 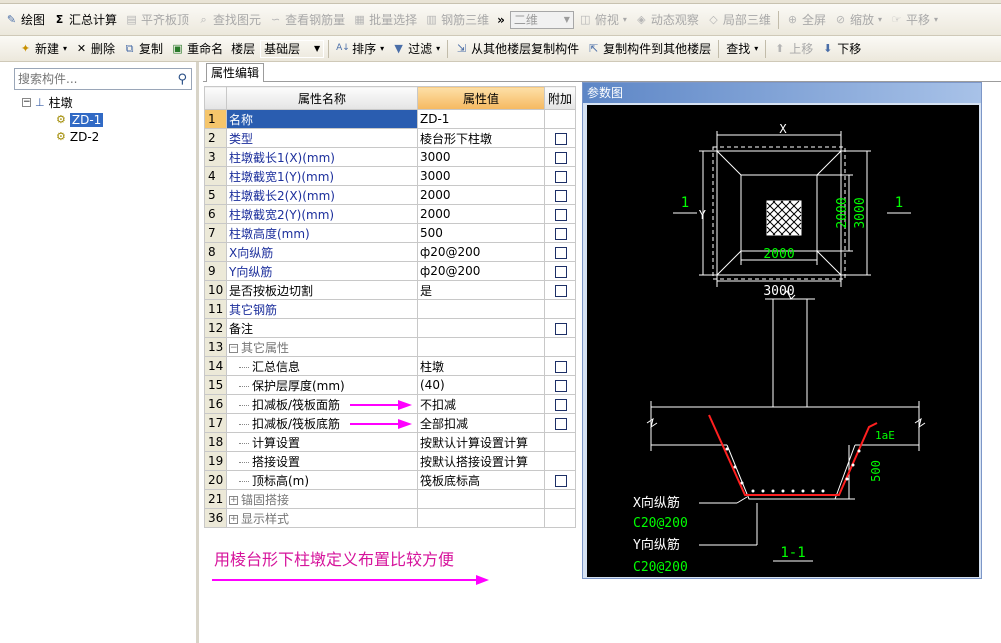 I want to click on move-down-button: ⬇ 下移, so click(x=841, y=49).